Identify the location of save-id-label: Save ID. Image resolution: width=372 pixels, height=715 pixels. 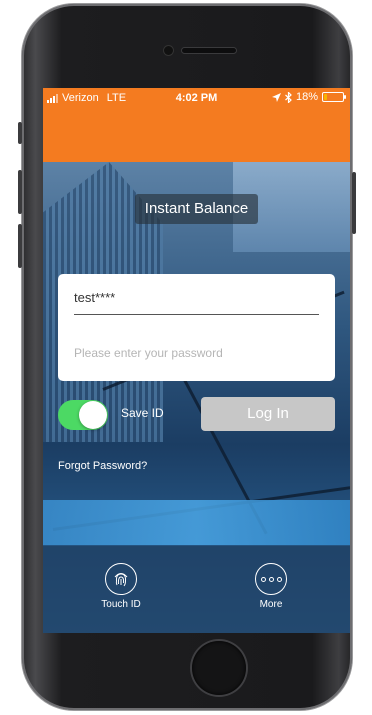
(142, 413).